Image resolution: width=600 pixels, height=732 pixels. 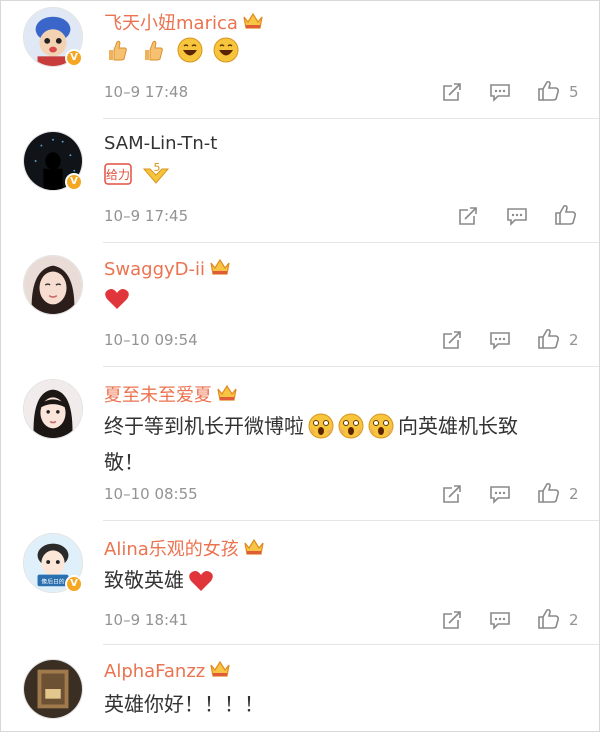 What do you see at coordinates (146, 216) in the screenshot?
I see `timestamp: 10–9 17:45` at bounding box center [146, 216].